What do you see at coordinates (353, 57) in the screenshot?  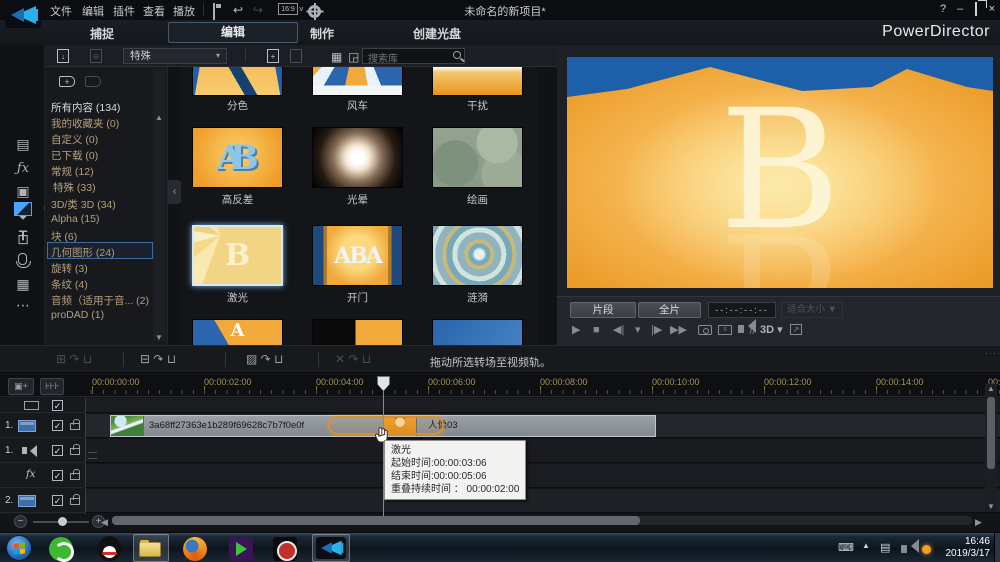 I see `thumbnail-size-icon: ◲` at bounding box center [353, 57].